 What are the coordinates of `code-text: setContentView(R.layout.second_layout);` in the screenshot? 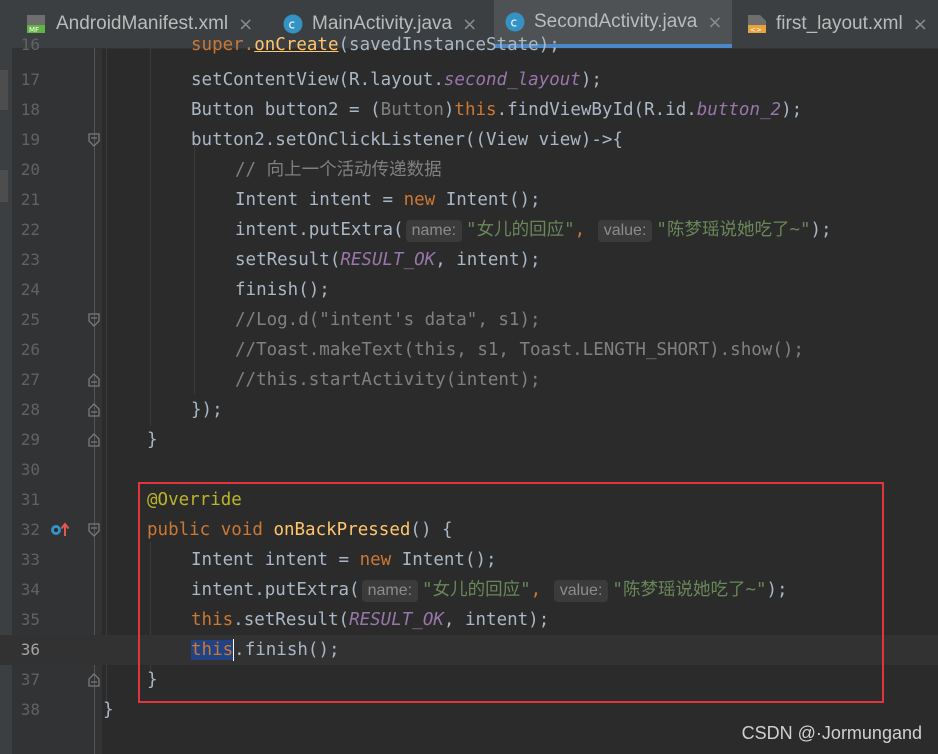 It's located at (396, 80).